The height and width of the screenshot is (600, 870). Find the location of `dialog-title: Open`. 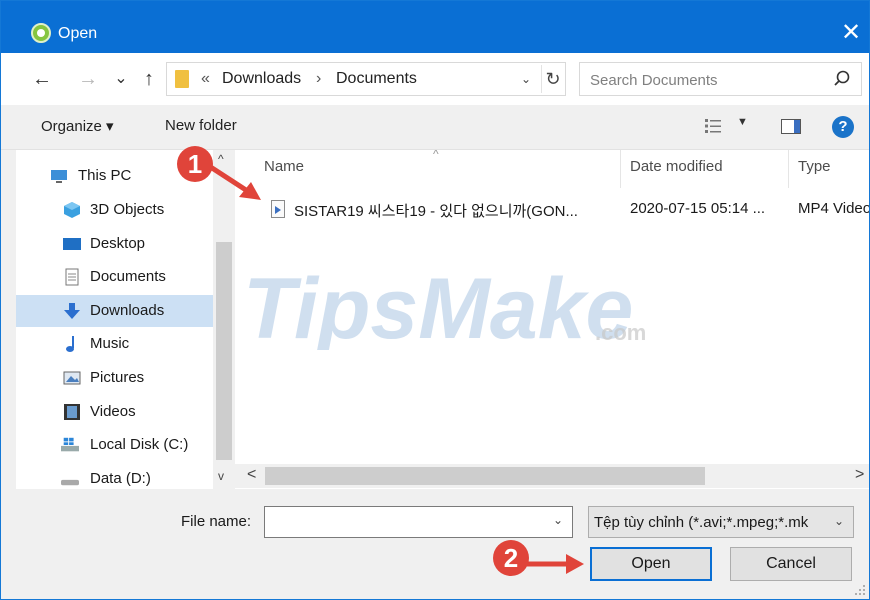

dialog-title: Open is located at coordinates (78, 33).